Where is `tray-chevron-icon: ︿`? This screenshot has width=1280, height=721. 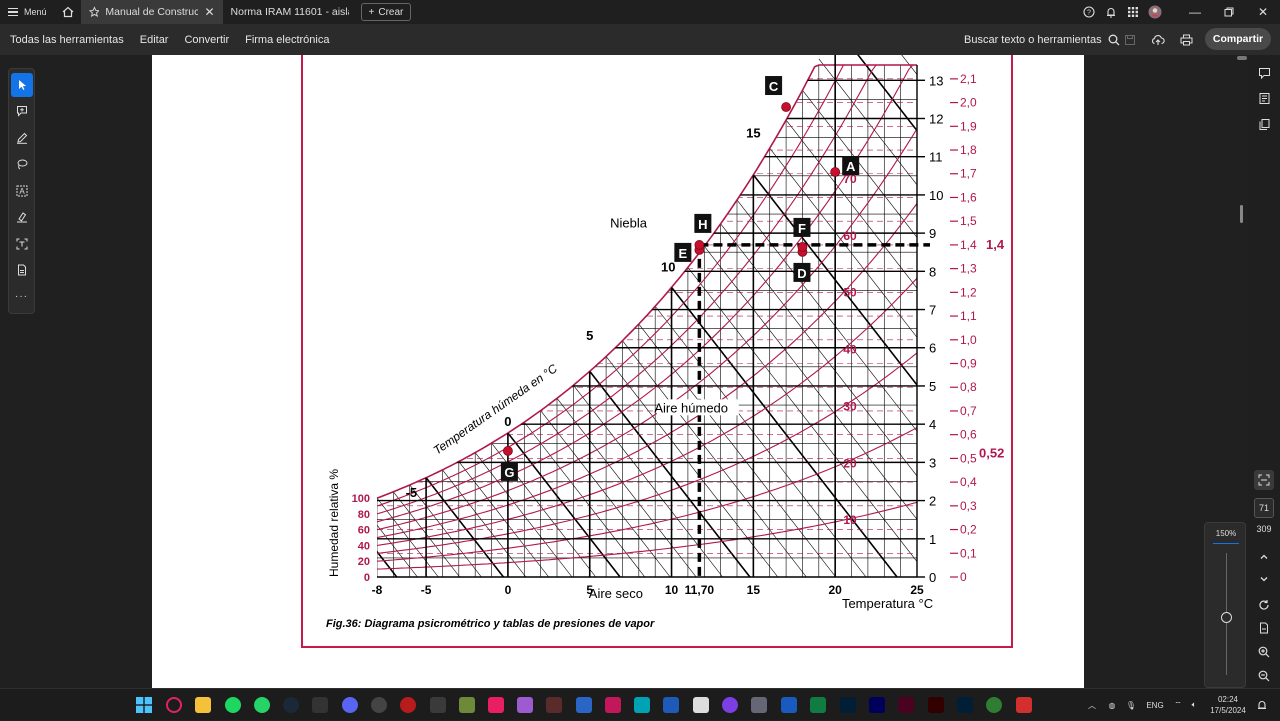
tray-chevron-icon: ︿ is located at coordinates (1092, 705).